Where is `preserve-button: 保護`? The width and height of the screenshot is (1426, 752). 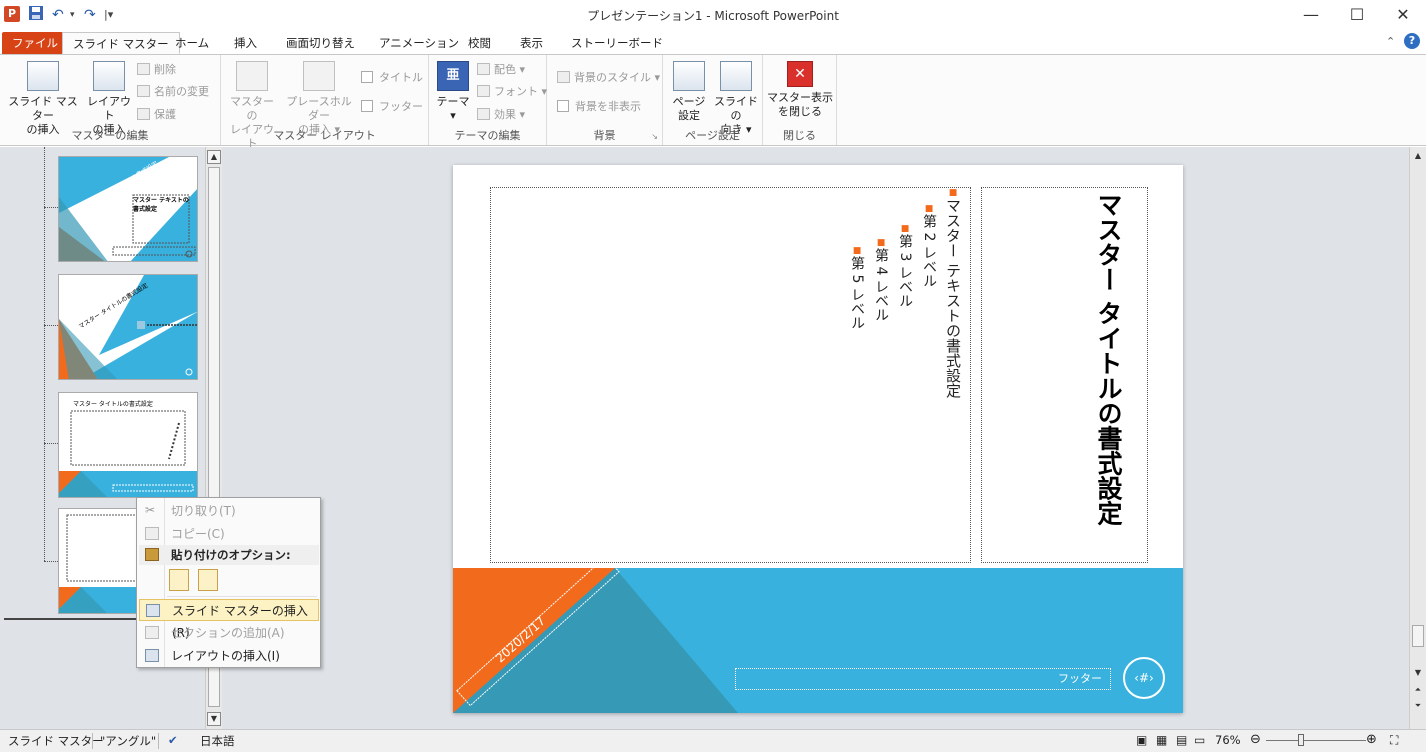
preserve-button: 保護 is located at coordinates (156, 115).